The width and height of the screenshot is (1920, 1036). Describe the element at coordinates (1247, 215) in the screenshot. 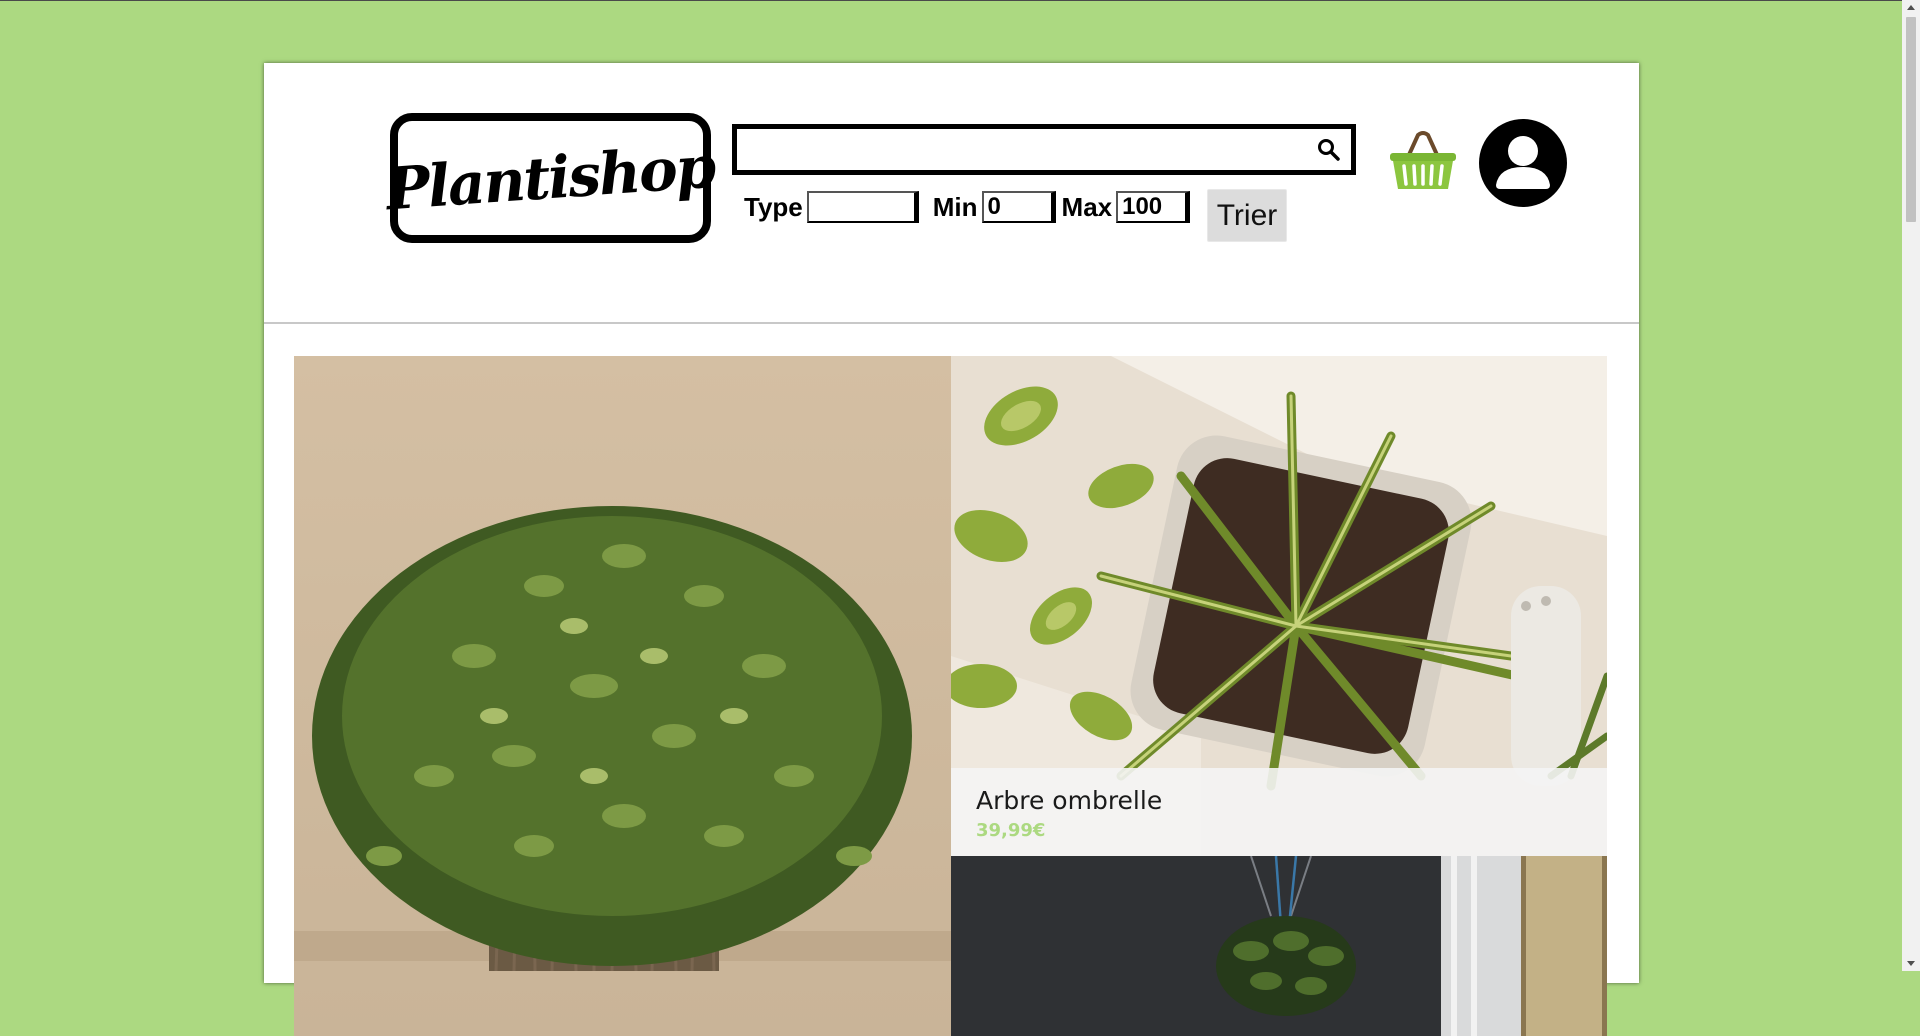

I see `sort-button: Trier` at that location.